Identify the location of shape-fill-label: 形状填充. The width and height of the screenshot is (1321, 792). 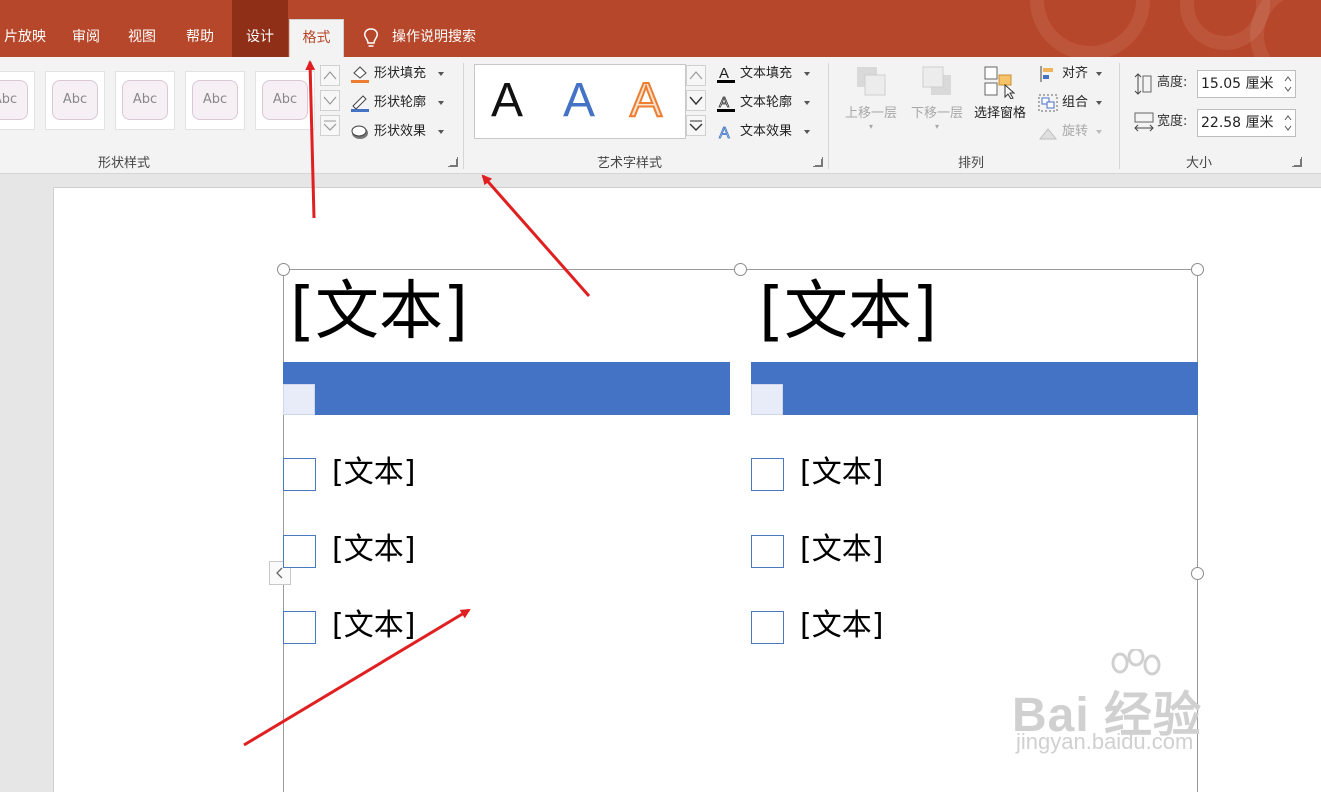
(400, 73).